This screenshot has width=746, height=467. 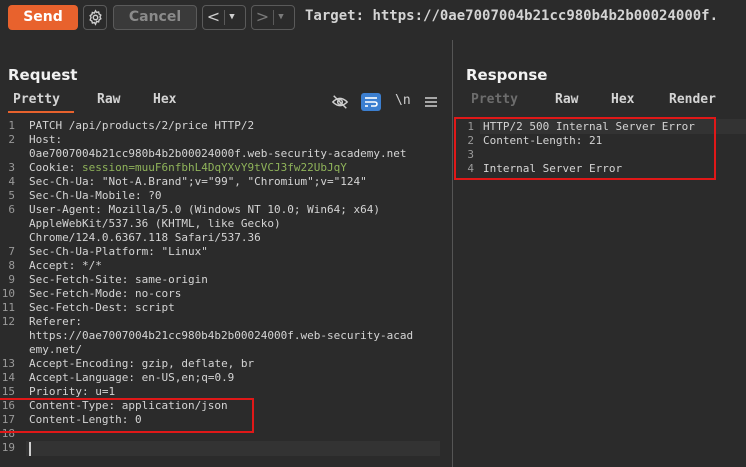 I want to click on header-value: script, so click(x=154, y=307).